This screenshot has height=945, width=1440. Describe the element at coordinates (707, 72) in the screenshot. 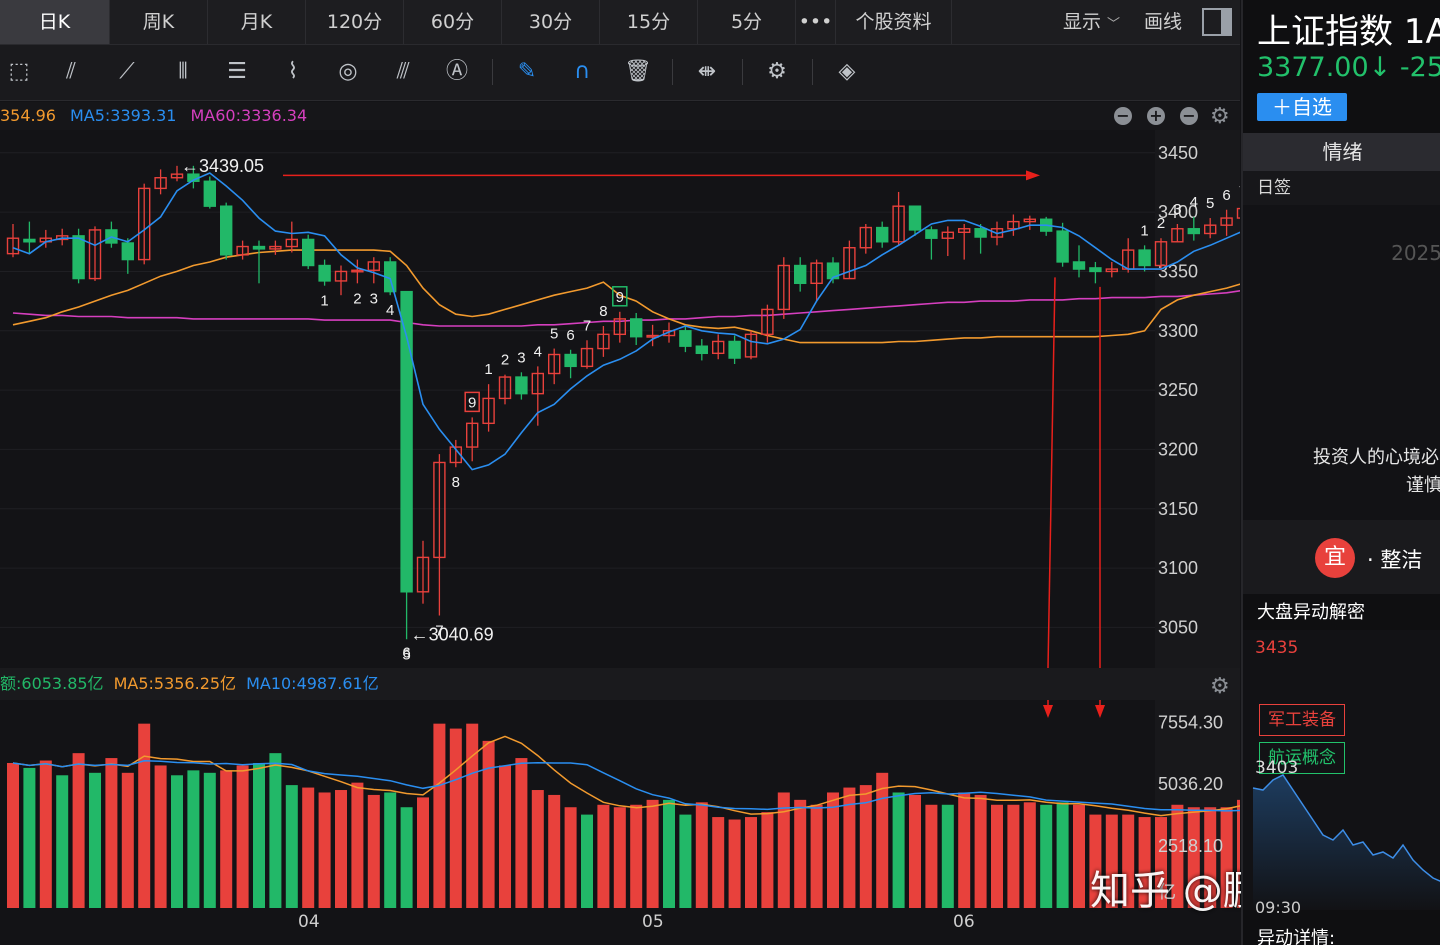

I see `hide-drawings-icon: ⇼` at that location.